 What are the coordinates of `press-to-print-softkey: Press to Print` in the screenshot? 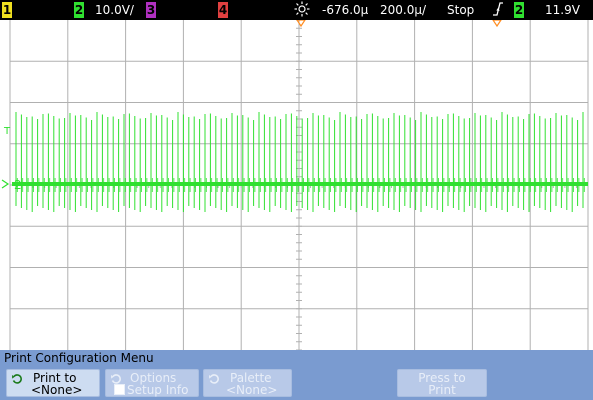 It's located at (442, 383).